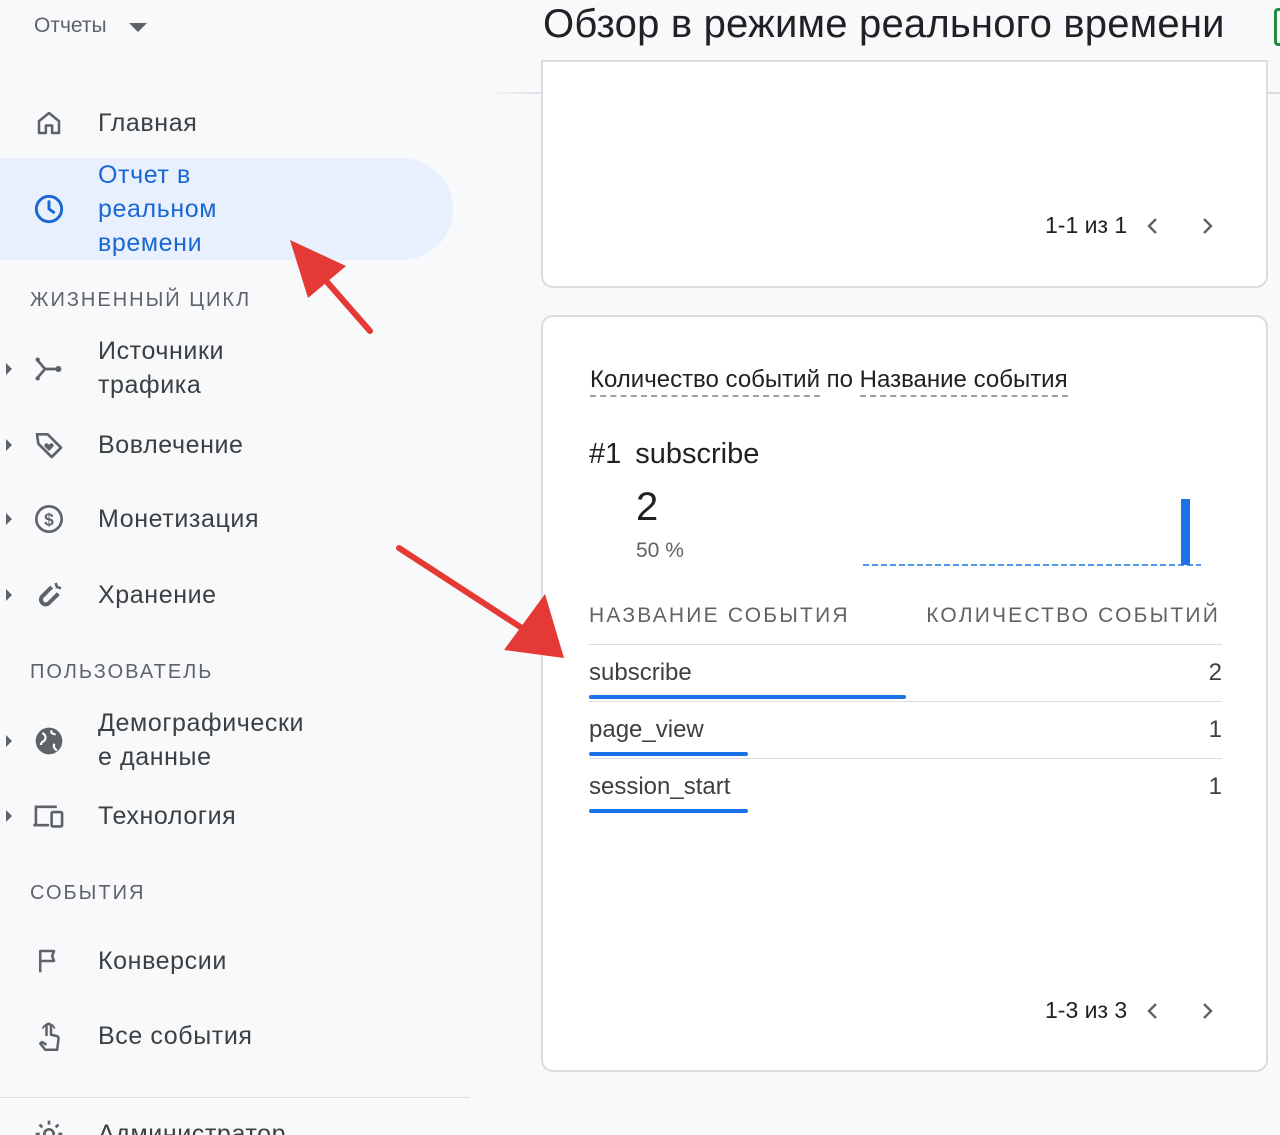  What do you see at coordinates (175, 1036) in the screenshot?
I see `sidebar-item-label: Все события` at bounding box center [175, 1036].